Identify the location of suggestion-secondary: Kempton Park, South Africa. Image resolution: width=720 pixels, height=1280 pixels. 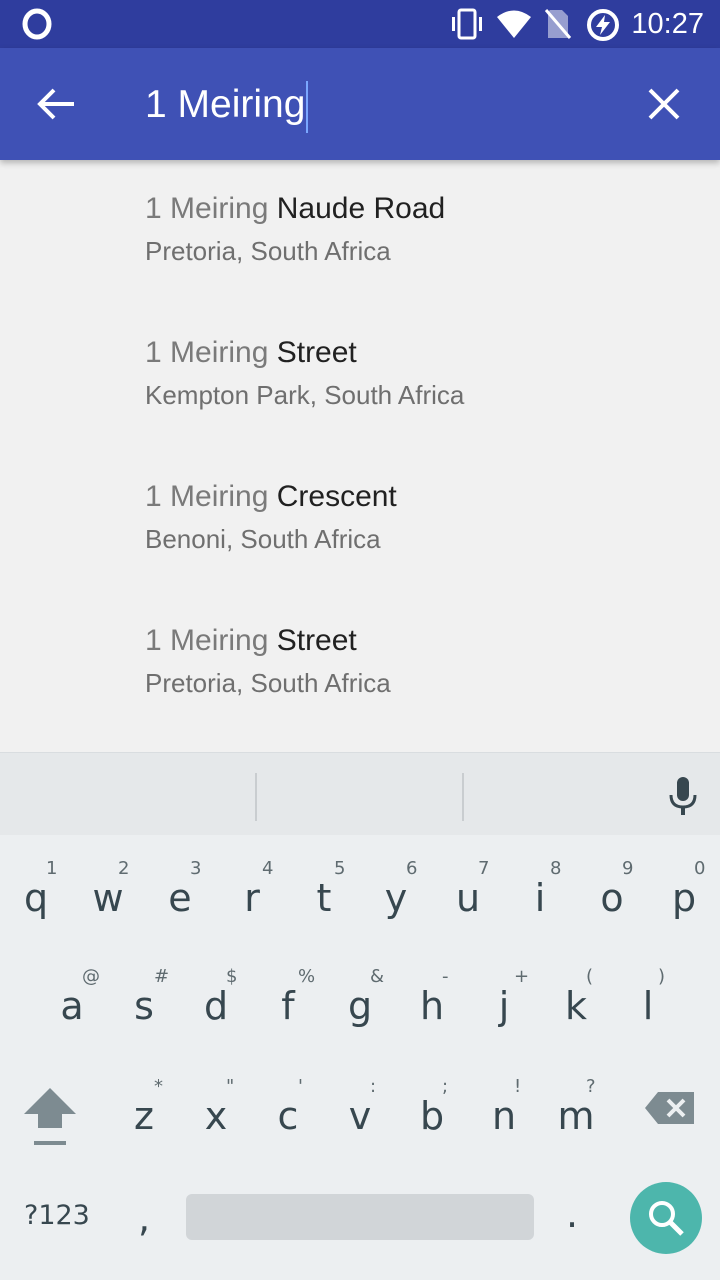
(305, 395).